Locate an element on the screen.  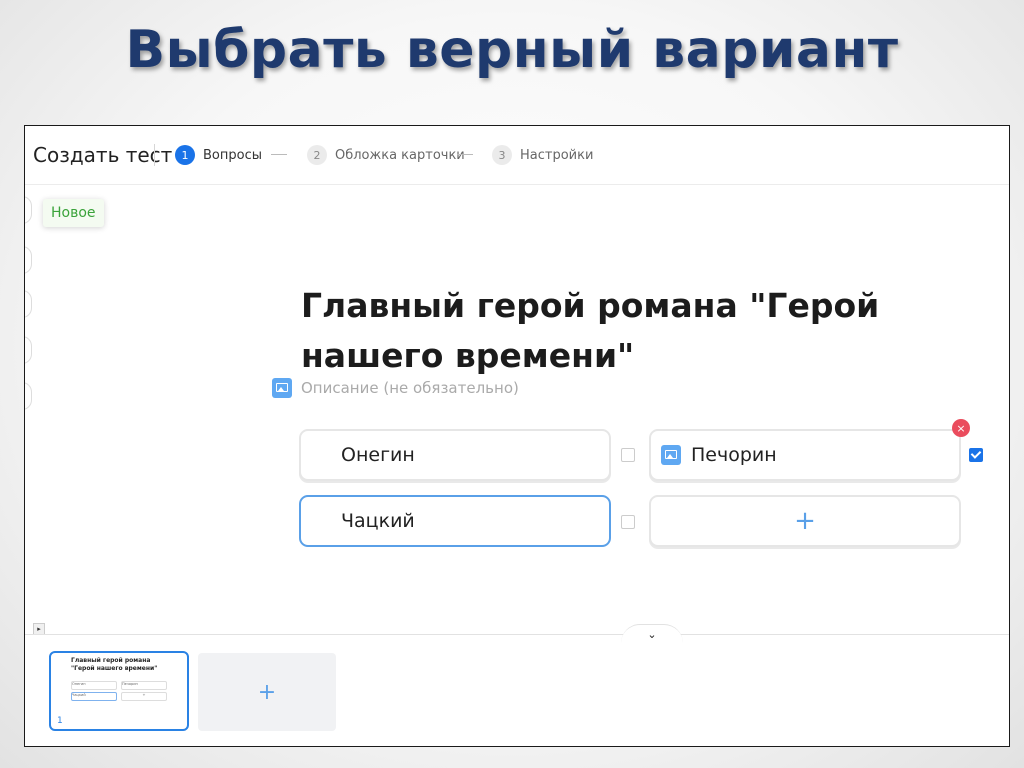
chevron-down-icon: ⌄ is located at coordinates (652, 634).